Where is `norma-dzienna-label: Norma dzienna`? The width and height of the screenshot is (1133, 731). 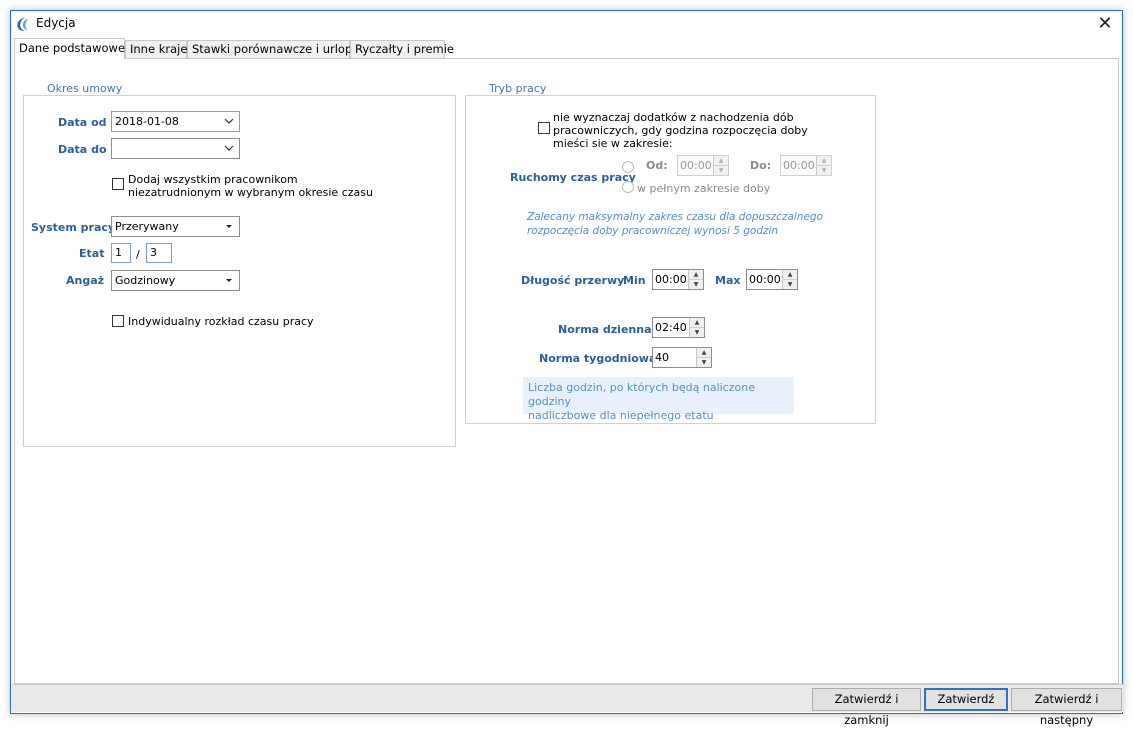
norma-dzienna-label: Norma dzienna is located at coordinates (605, 329).